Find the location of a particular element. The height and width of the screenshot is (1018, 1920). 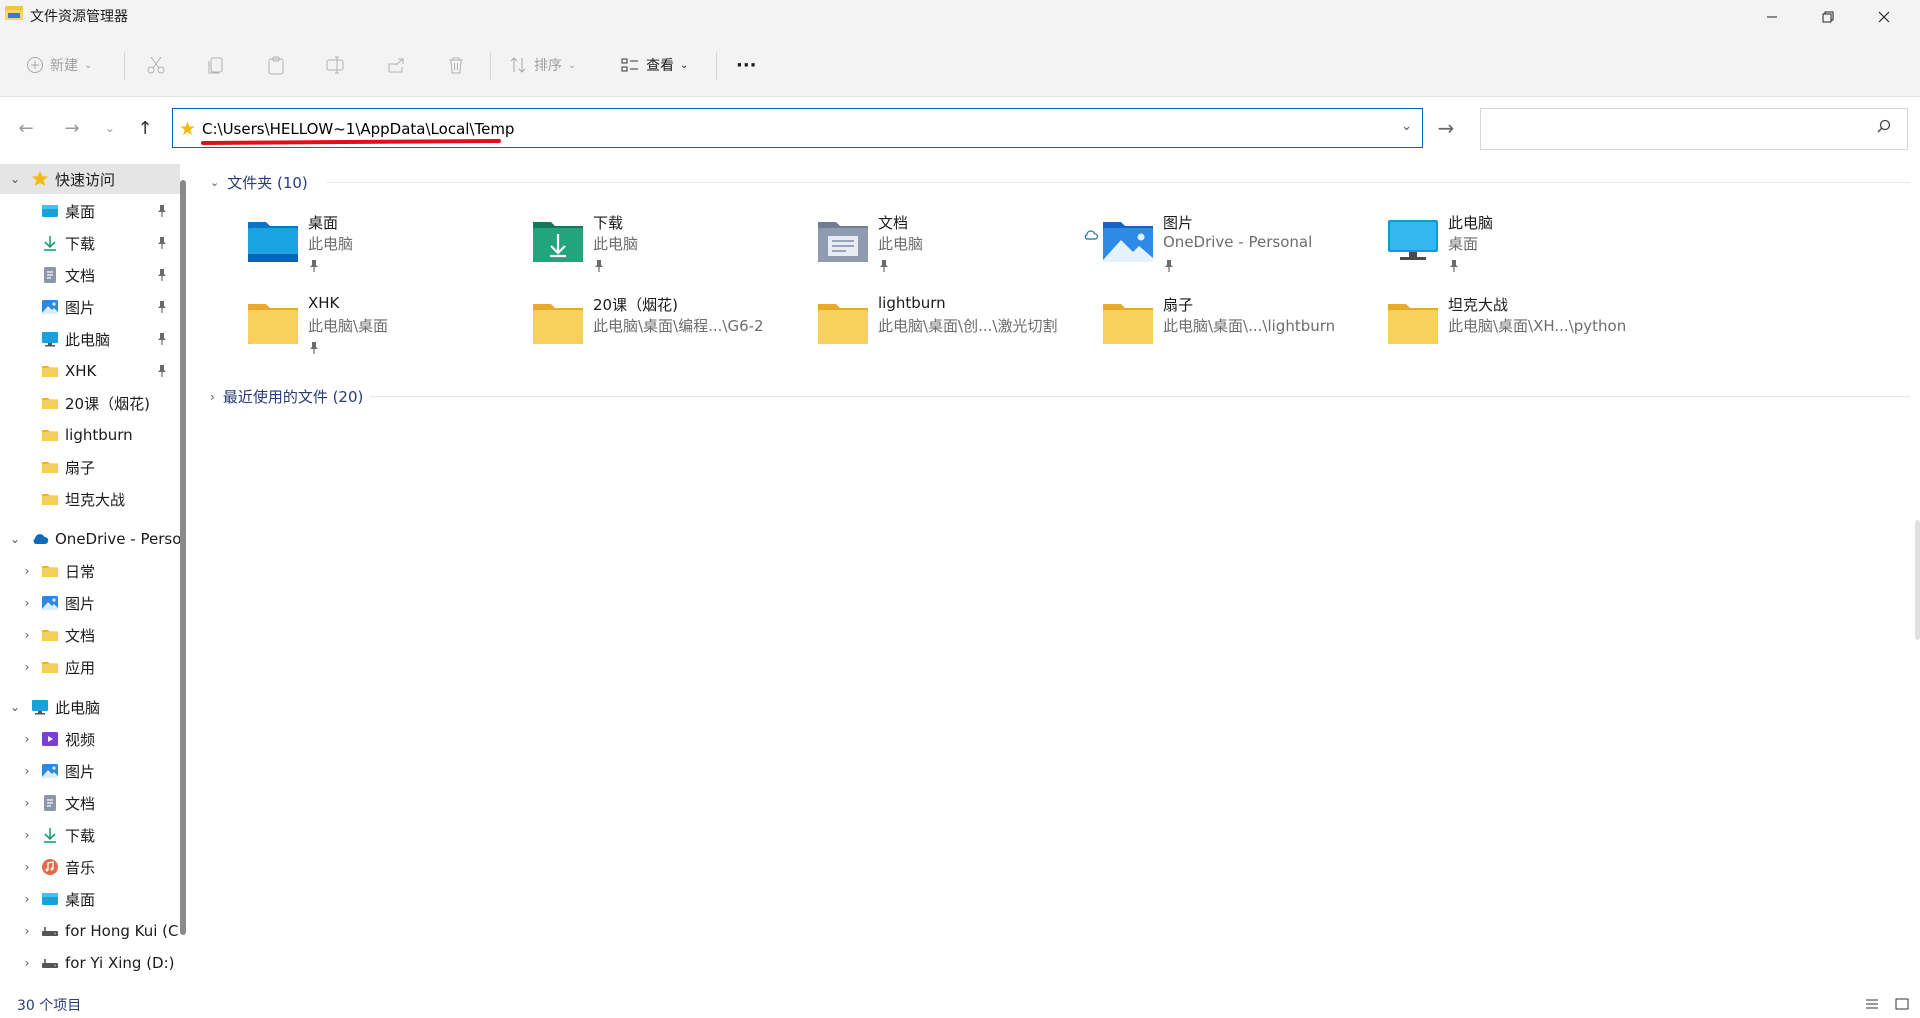

sidebar-item-quick-access: 坦克大战 is located at coordinates (90, 499).